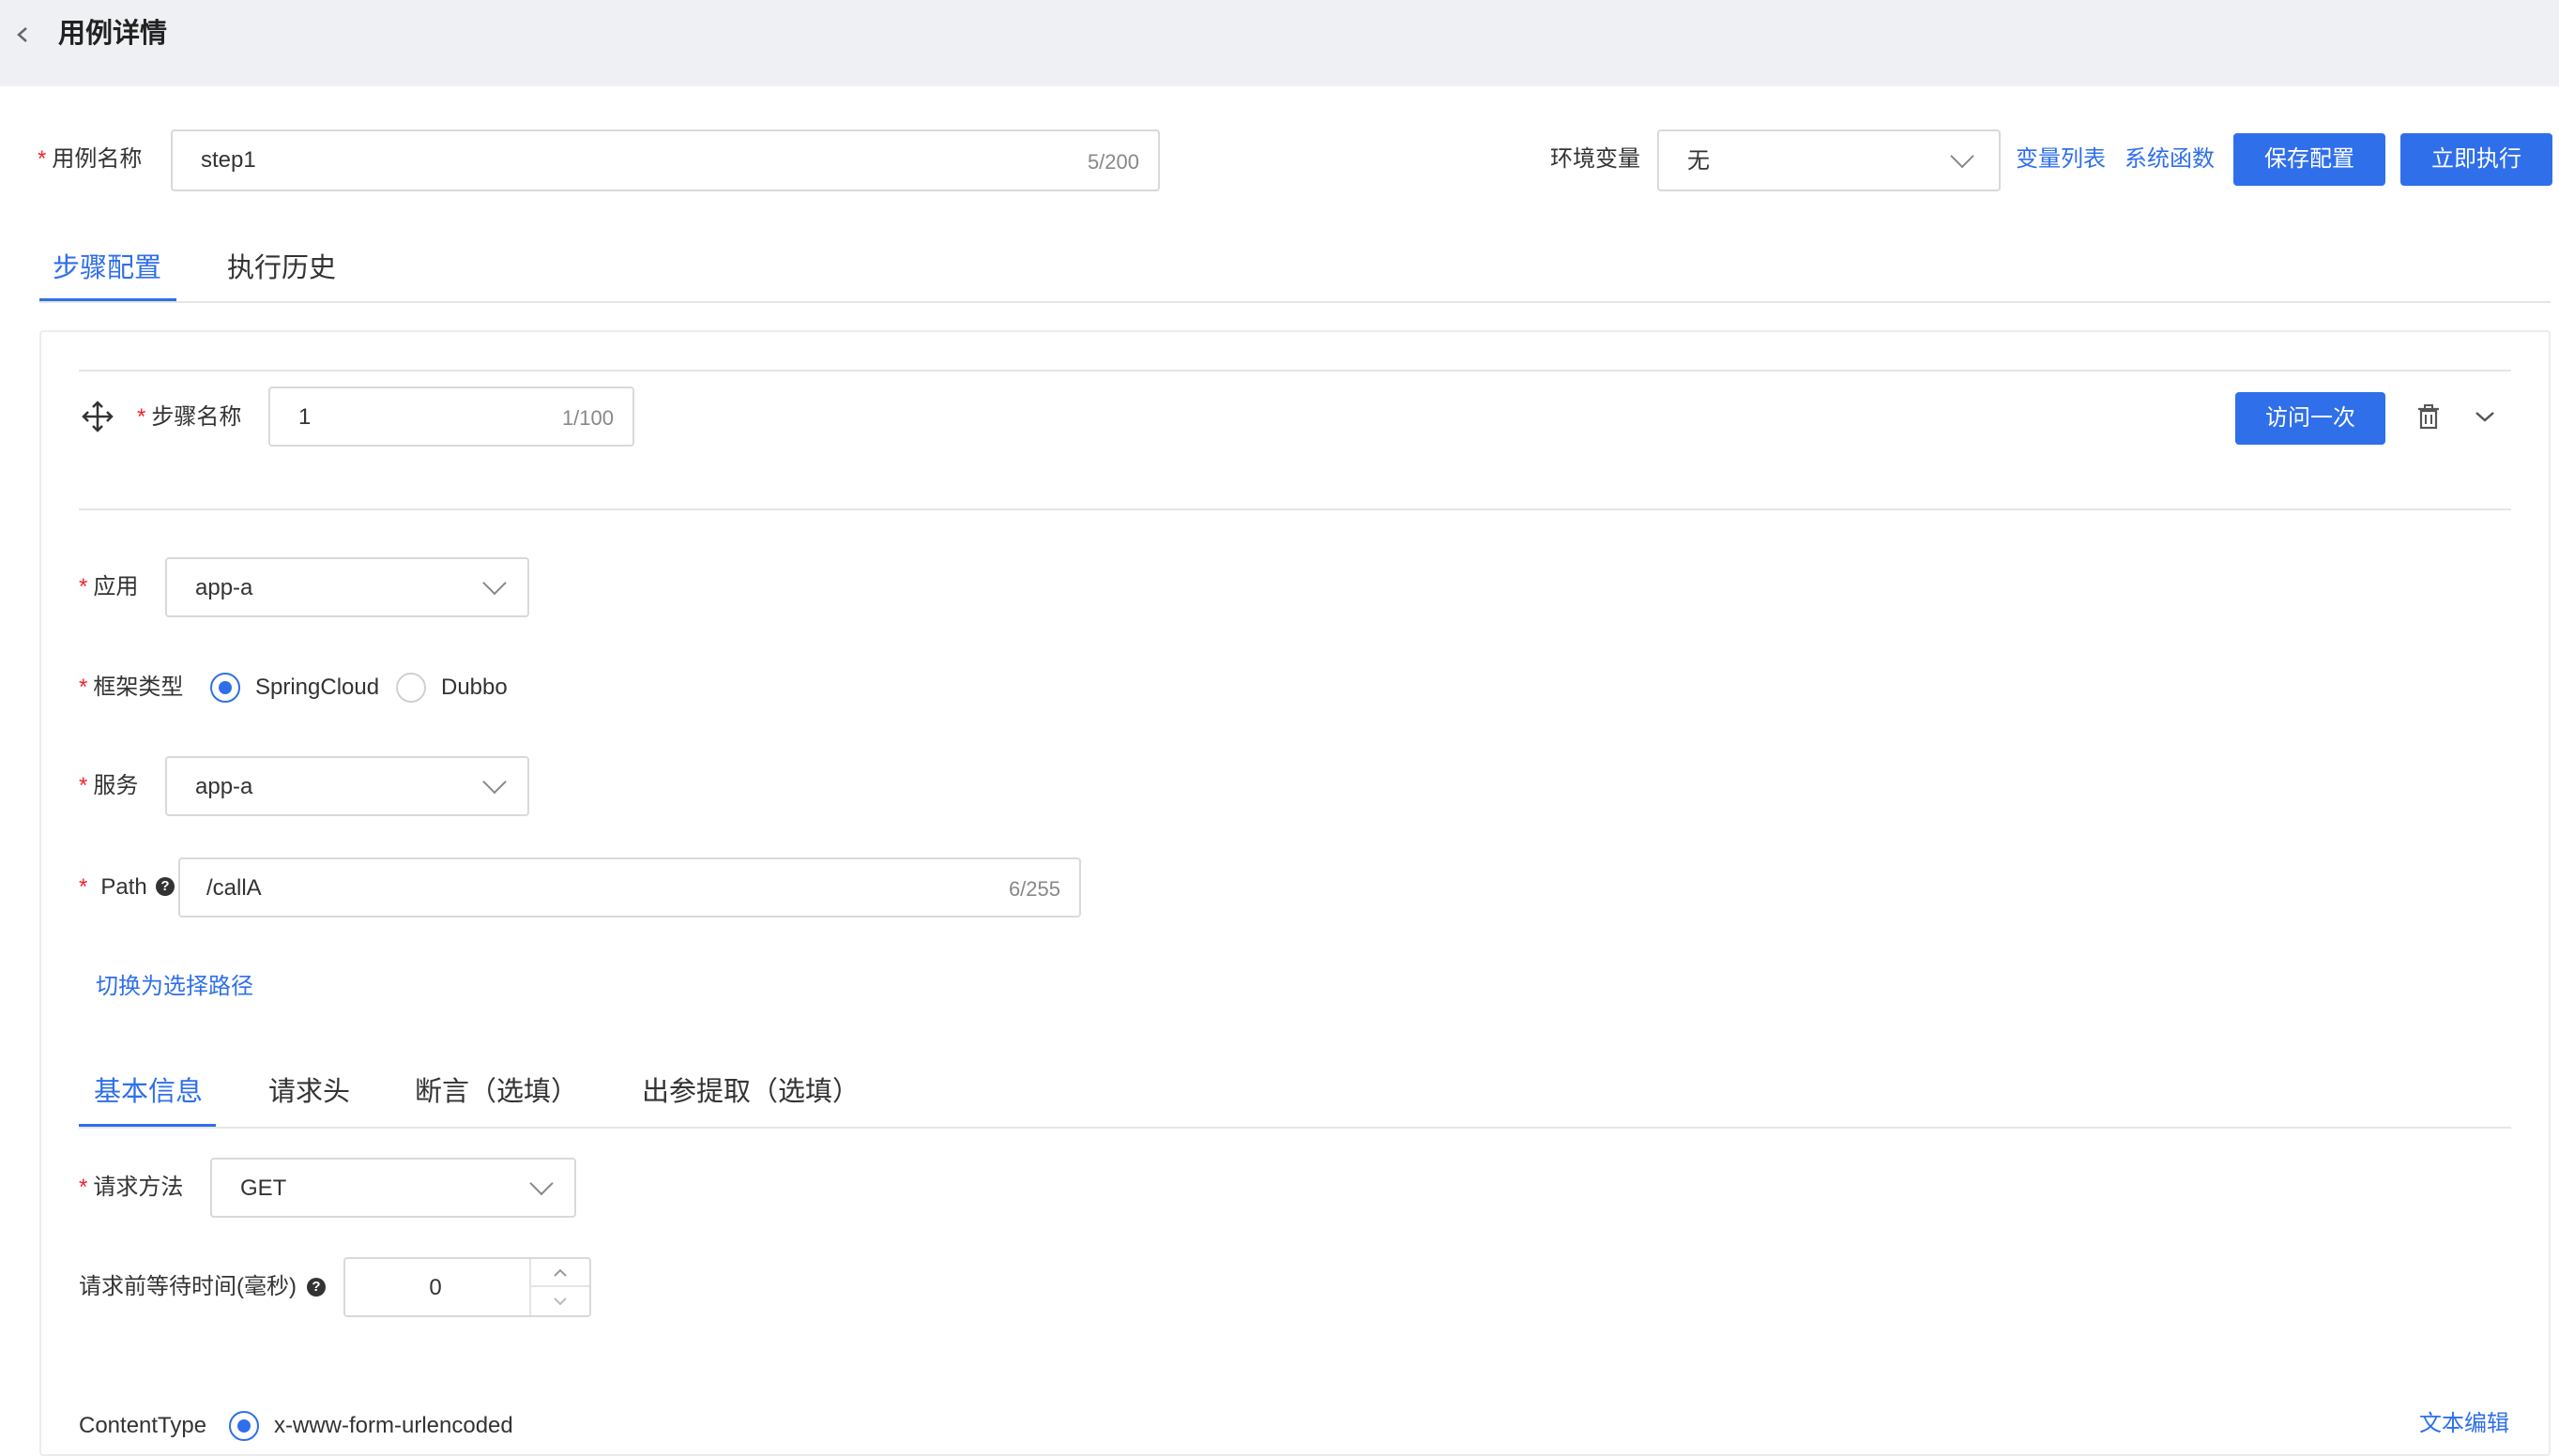  Describe the element at coordinates (189, 417) in the screenshot. I see `step-name-label: * 步骤名称` at that location.